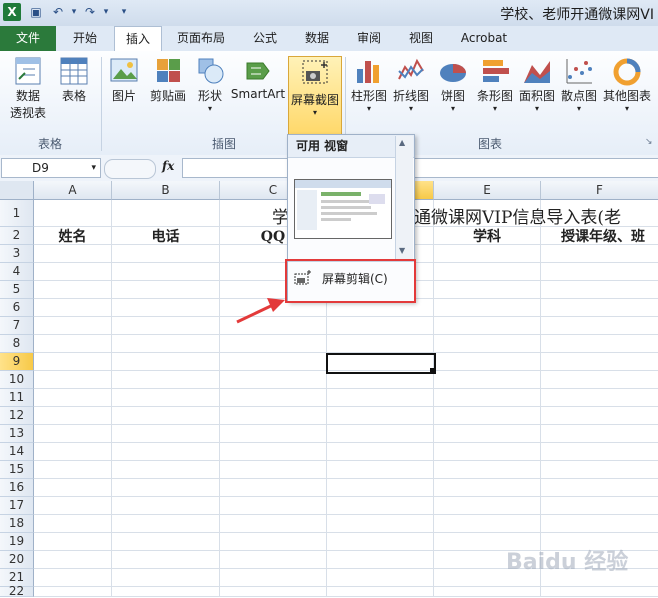  Describe the element at coordinates (369, 84) in the screenshot. I see `column-chart-button: 柱形图 ▾` at that location.